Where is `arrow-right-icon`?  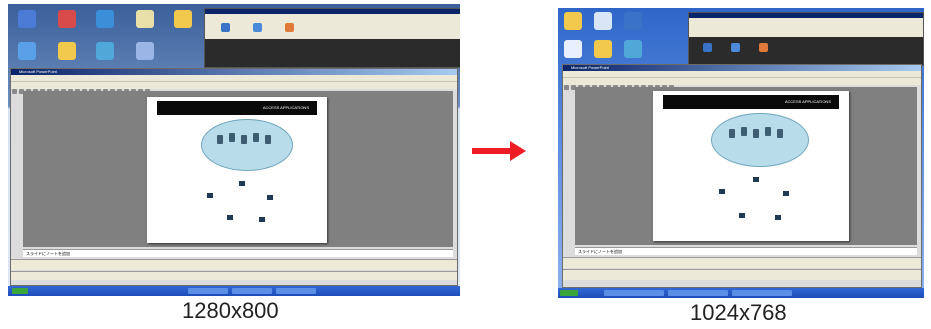 arrow-right-icon is located at coordinates (492, 151).